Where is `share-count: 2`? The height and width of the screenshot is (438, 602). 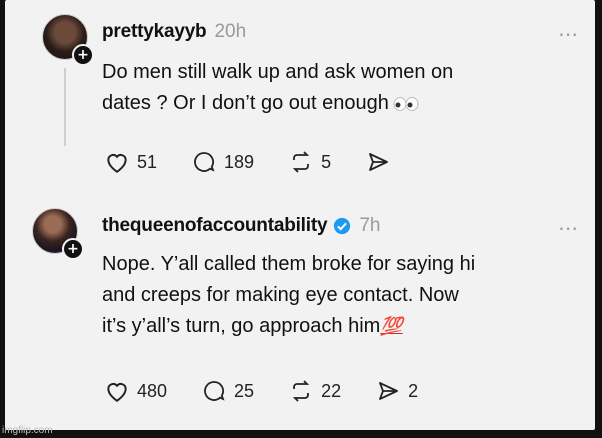
share-count: 2 is located at coordinates (413, 390).